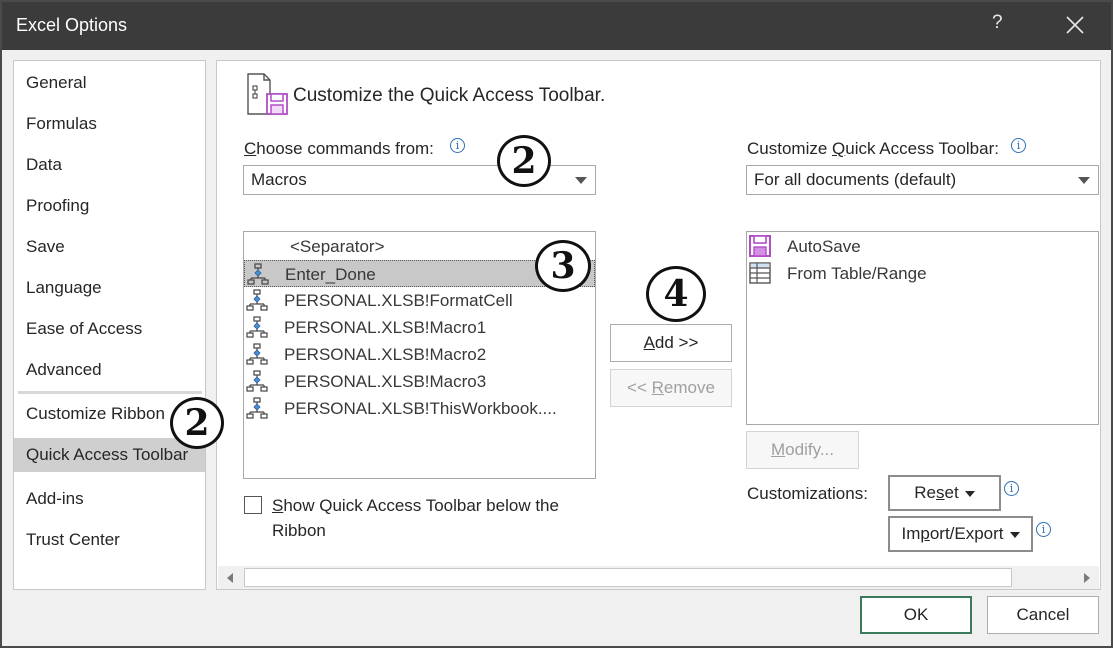 The image size is (1113, 648). What do you see at coordinates (279, 179) in the screenshot?
I see `choose-commands-value: Macros` at bounding box center [279, 179].